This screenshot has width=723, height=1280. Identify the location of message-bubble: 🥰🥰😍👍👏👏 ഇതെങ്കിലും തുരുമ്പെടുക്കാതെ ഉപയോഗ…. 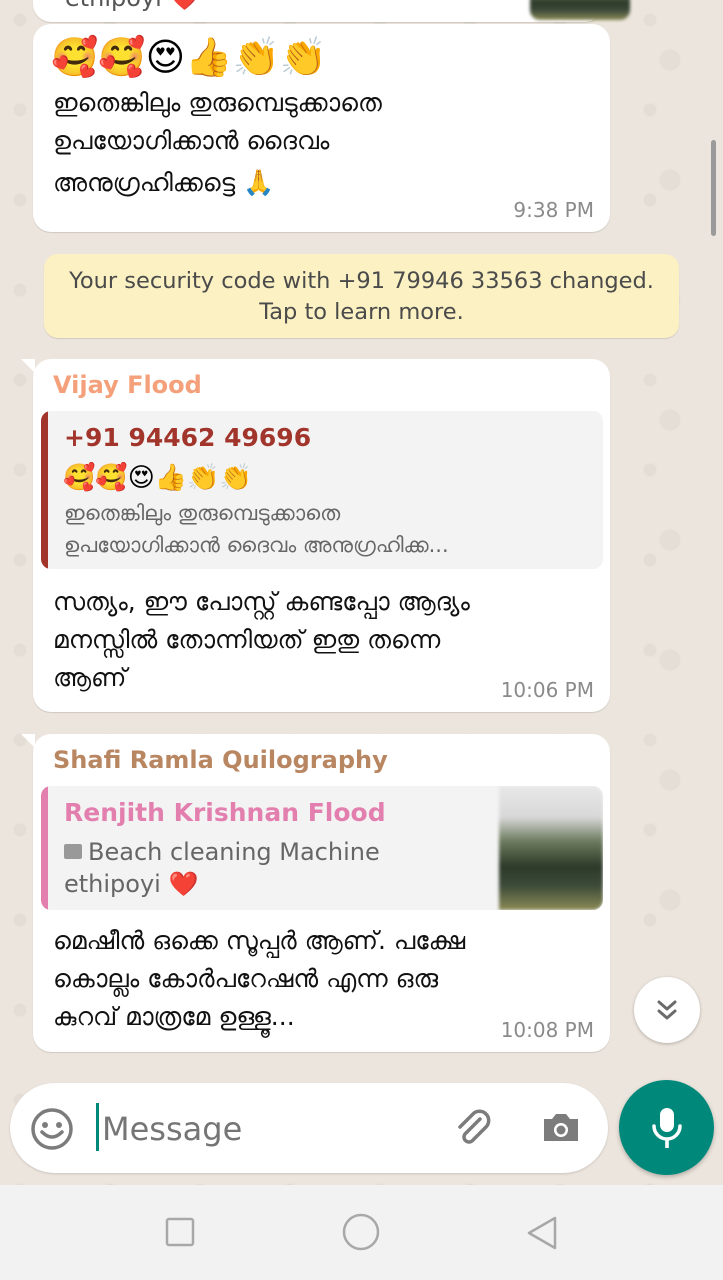
(321, 128).